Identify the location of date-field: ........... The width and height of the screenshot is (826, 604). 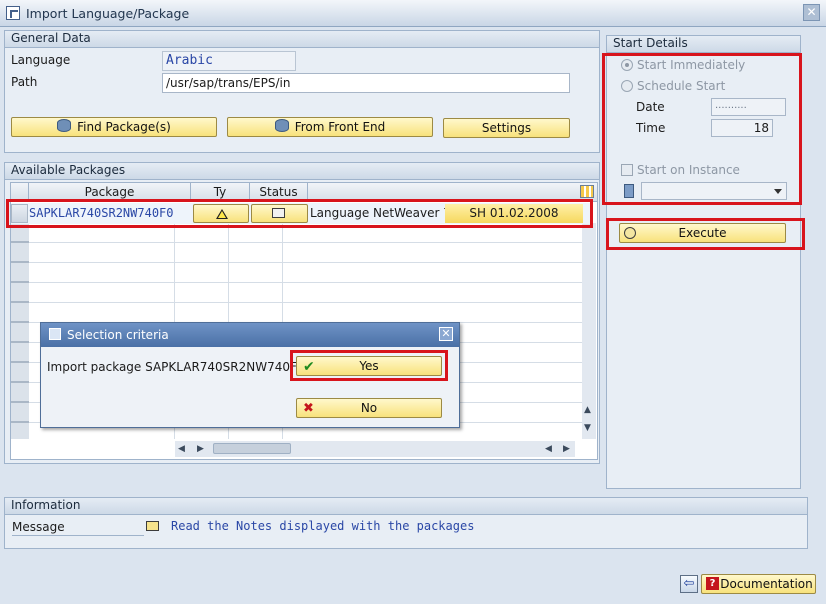
(748, 107).